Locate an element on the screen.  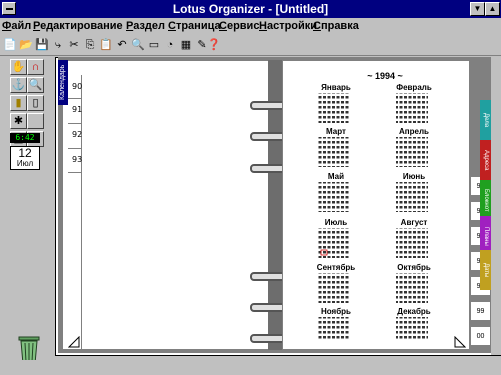
page-turn-right-icon is located at coordinates (460, 342).